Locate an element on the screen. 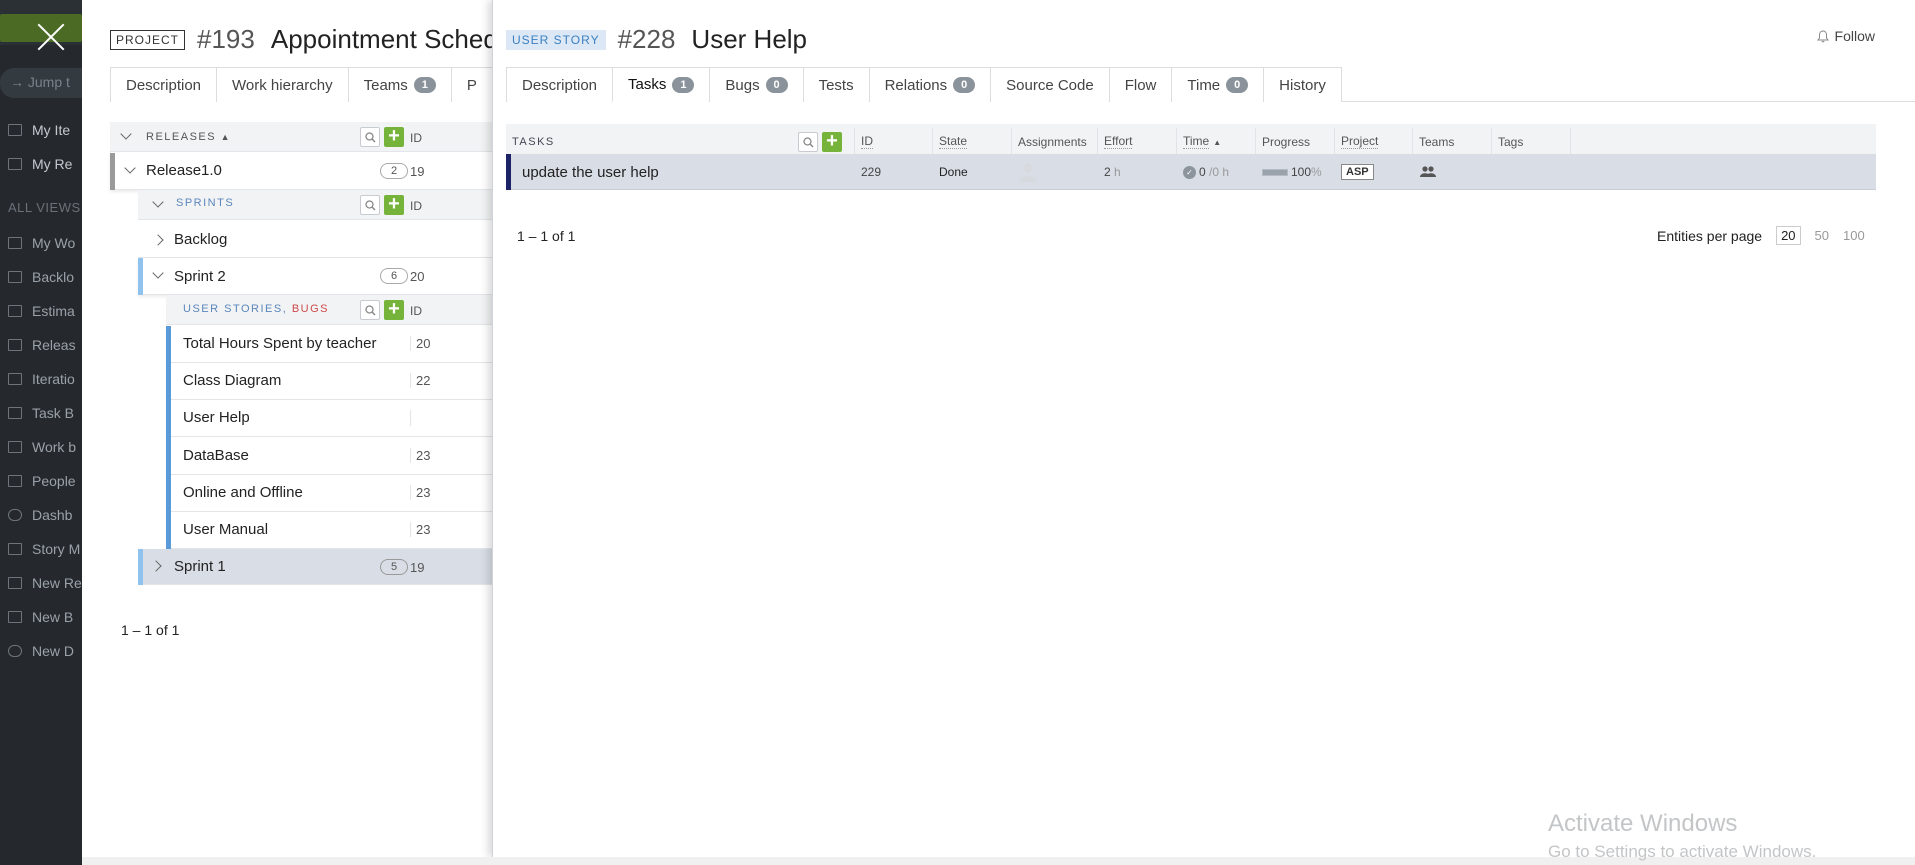 The image size is (1915, 865). sort-asc-icon: ▲ is located at coordinates (1217, 142).